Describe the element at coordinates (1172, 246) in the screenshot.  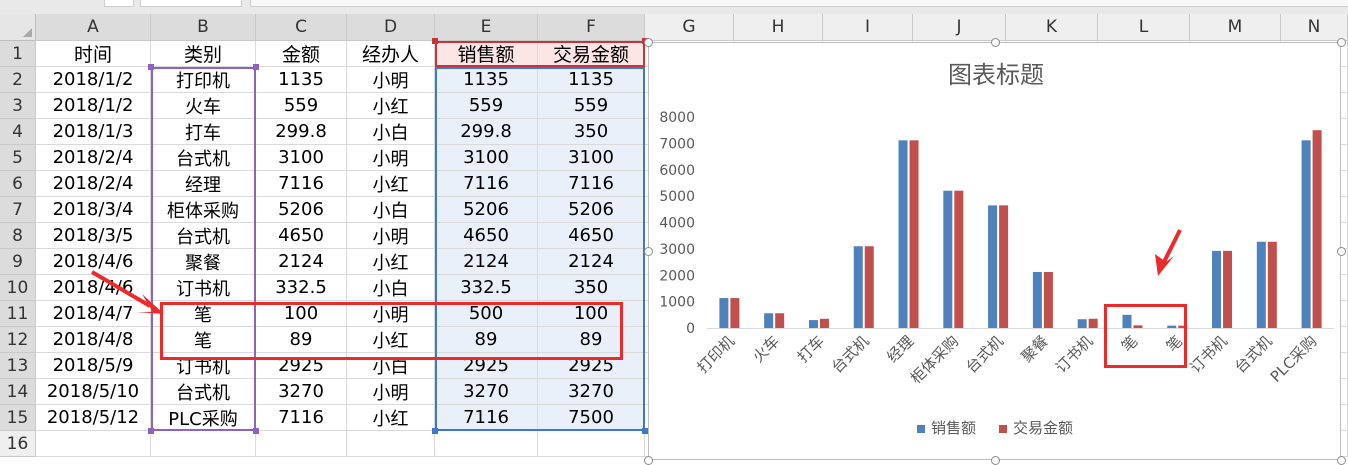
I see `annotation-arrow-chart` at that location.